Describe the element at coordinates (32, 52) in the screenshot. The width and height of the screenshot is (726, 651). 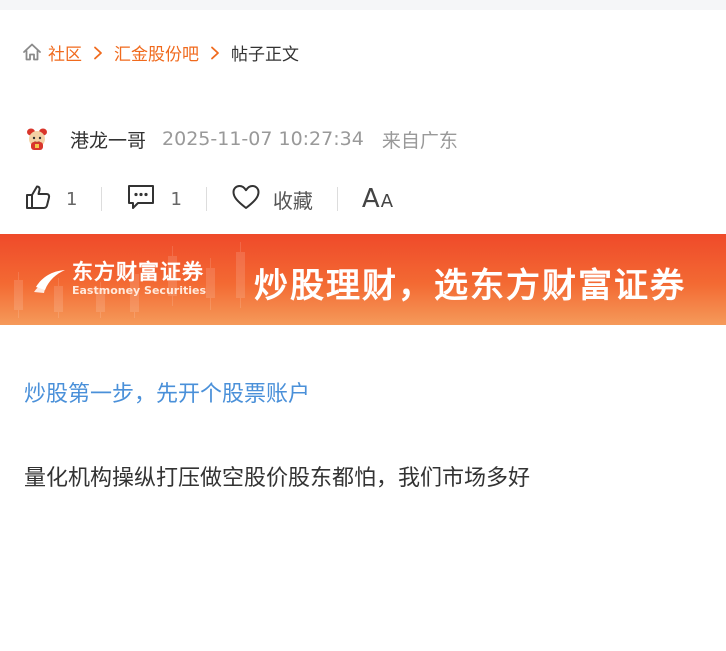
I see `home-icon` at that location.